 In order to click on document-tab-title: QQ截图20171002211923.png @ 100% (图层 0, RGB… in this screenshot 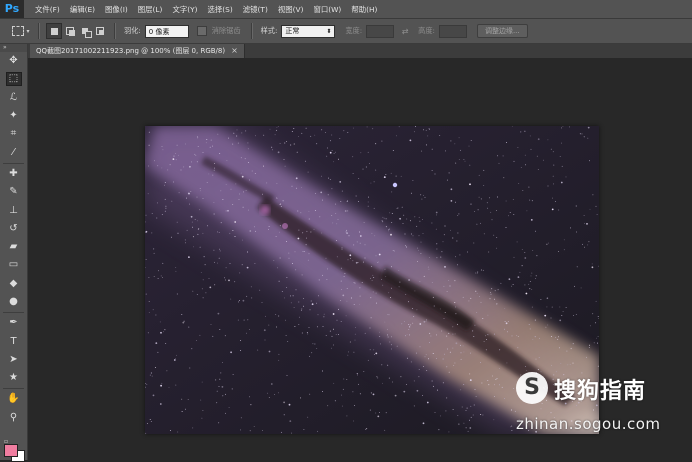, I will do `click(130, 51)`.